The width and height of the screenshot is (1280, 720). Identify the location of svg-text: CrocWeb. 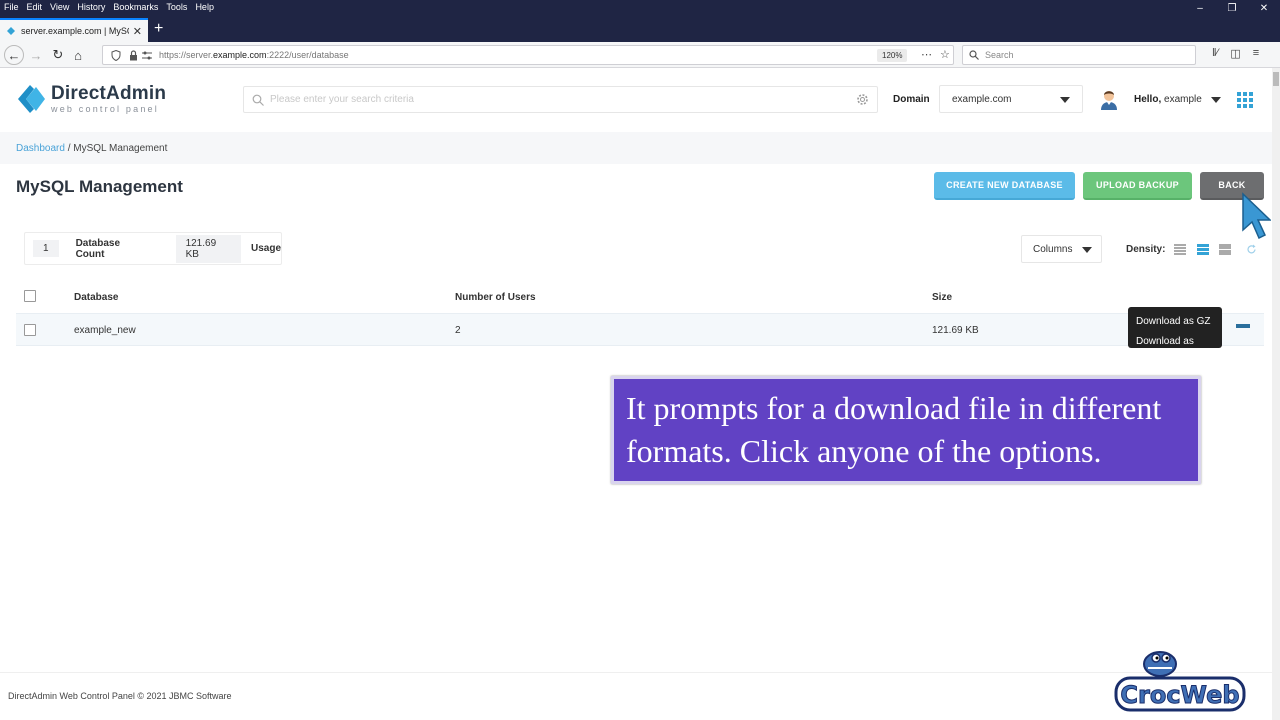
(1179, 695).